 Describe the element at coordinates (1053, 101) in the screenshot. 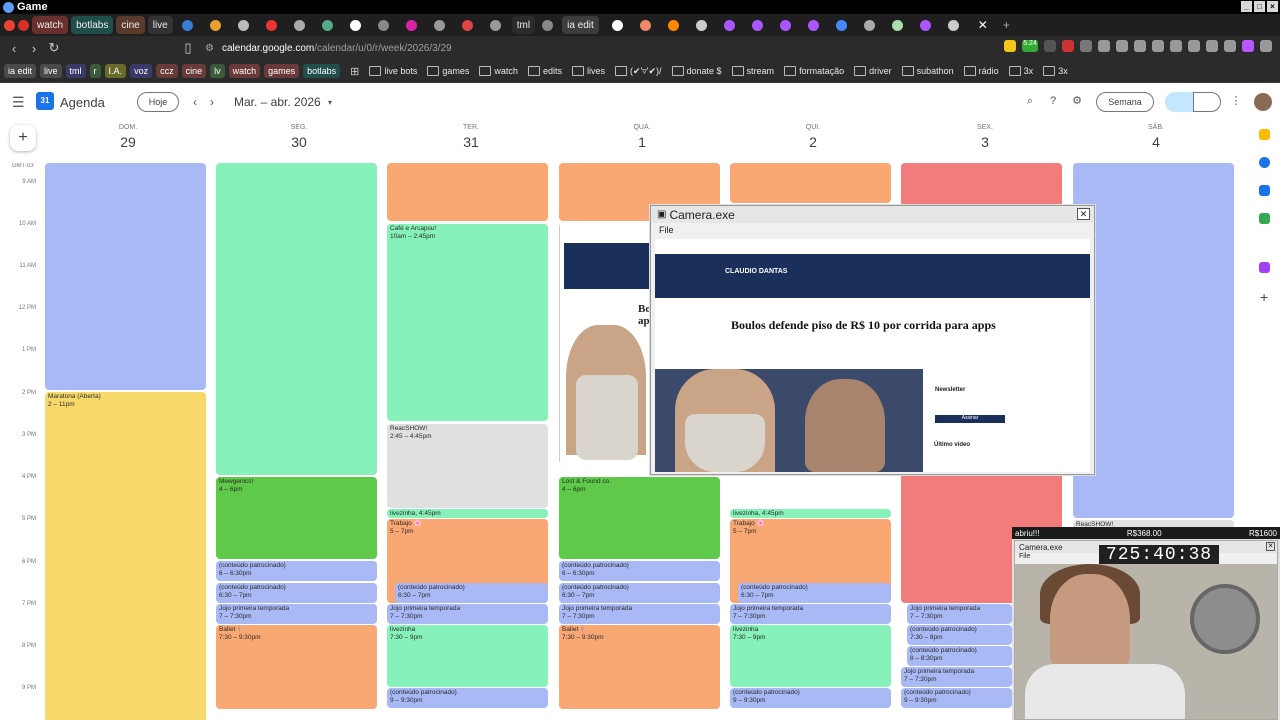

I see `help-icon: ?` at that location.